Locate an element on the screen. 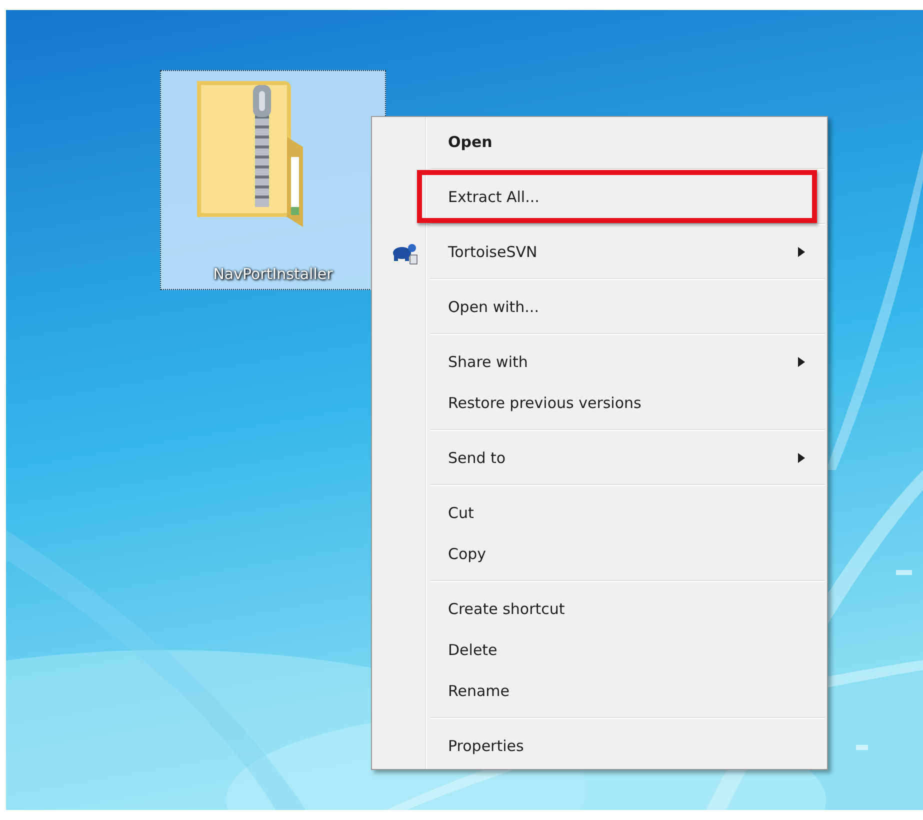 The height and width of the screenshot is (820, 923). menu-item: Copy is located at coordinates (599, 553).